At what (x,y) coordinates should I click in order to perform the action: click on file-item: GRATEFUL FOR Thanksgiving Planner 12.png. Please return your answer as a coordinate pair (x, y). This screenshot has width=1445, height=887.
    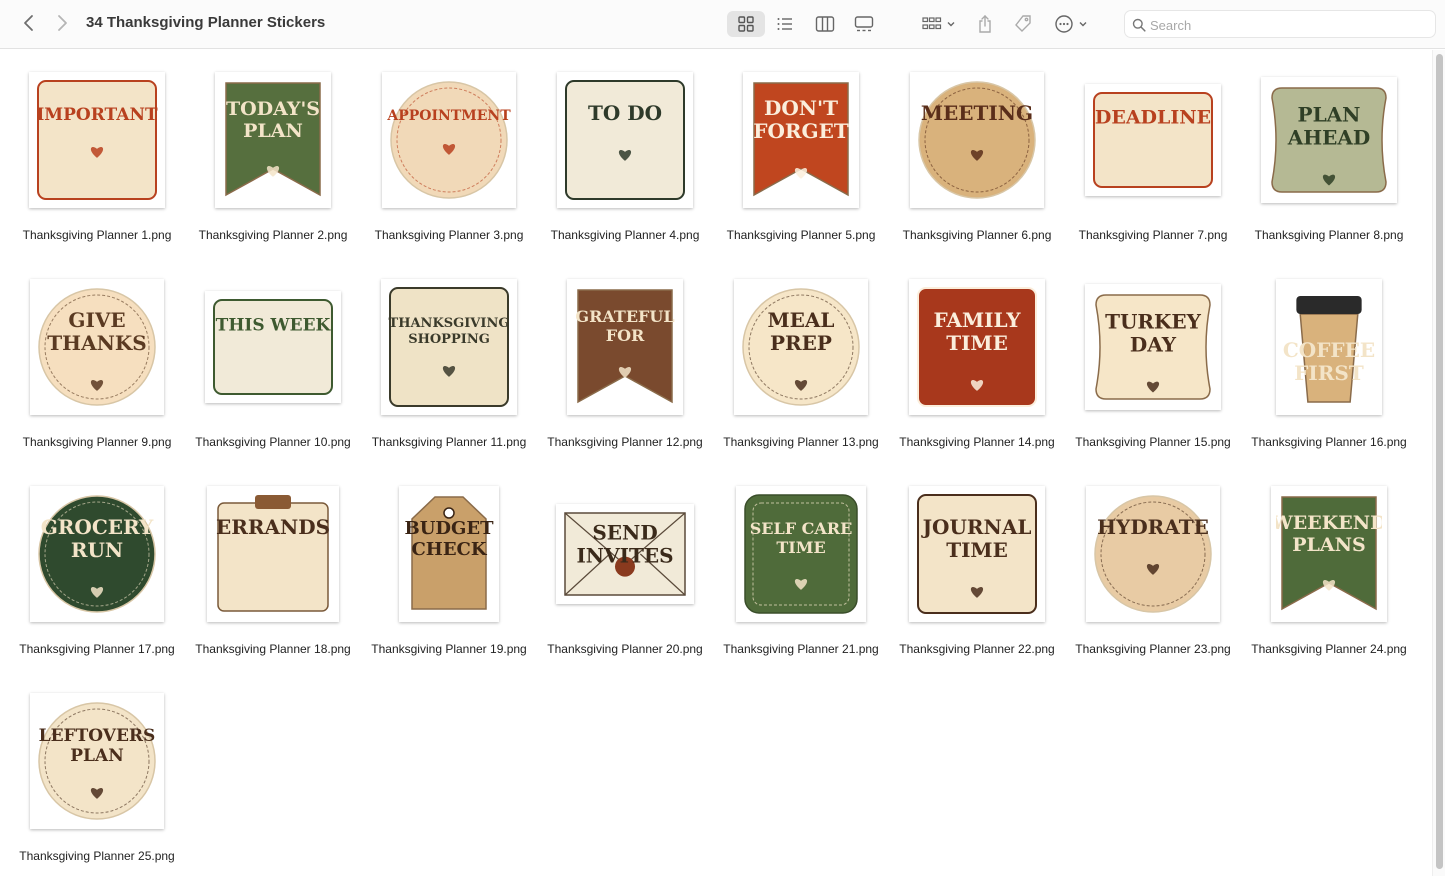
    Looking at the image, I should click on (625, 373).